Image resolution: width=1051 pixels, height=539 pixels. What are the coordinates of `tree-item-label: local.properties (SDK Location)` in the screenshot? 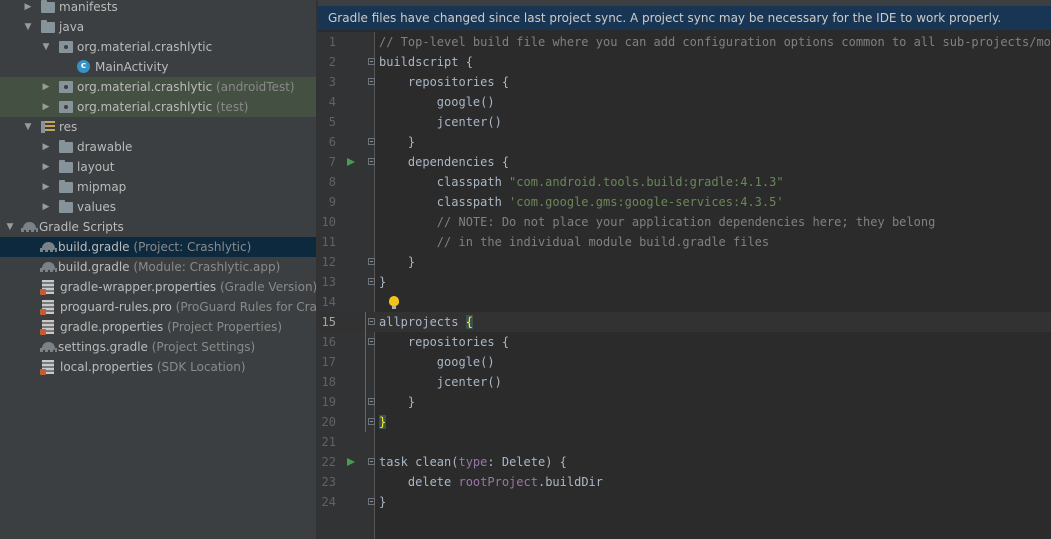 It's located at (153, 367).